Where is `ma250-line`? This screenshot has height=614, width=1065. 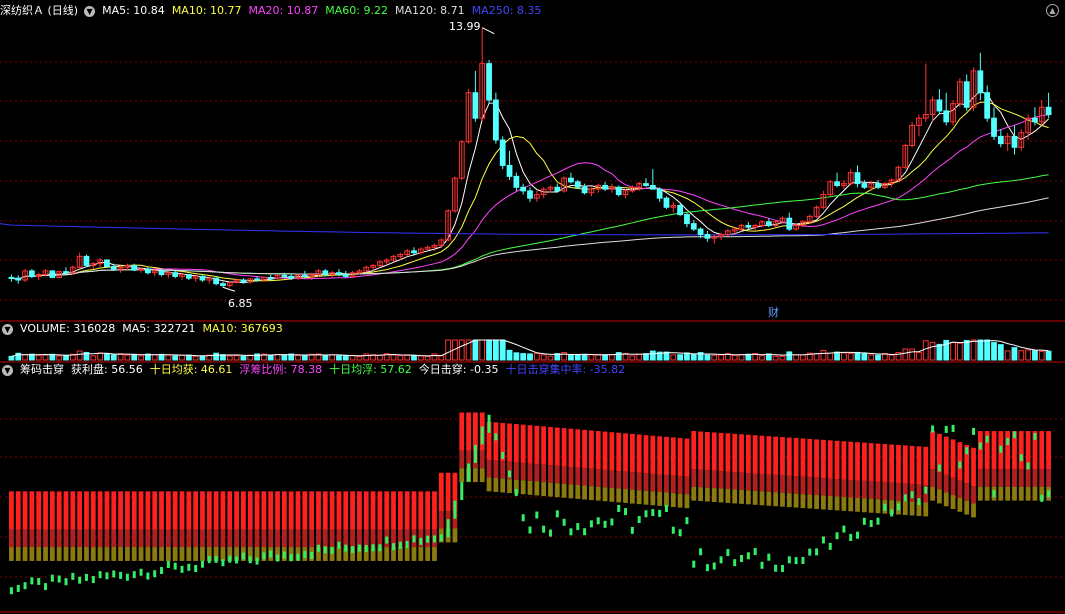 ma250-line is located at coordinates (524, 229).